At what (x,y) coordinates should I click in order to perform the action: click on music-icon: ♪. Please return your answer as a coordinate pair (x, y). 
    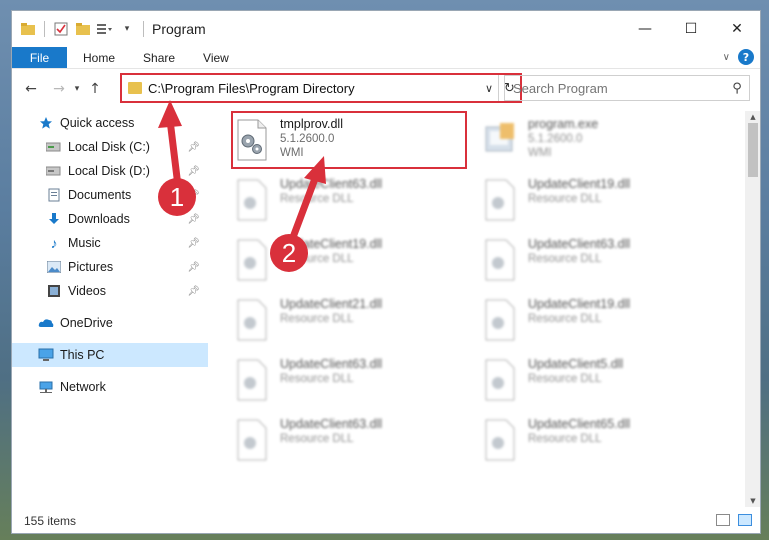
    Looking at the image, I should click on (54, 243).